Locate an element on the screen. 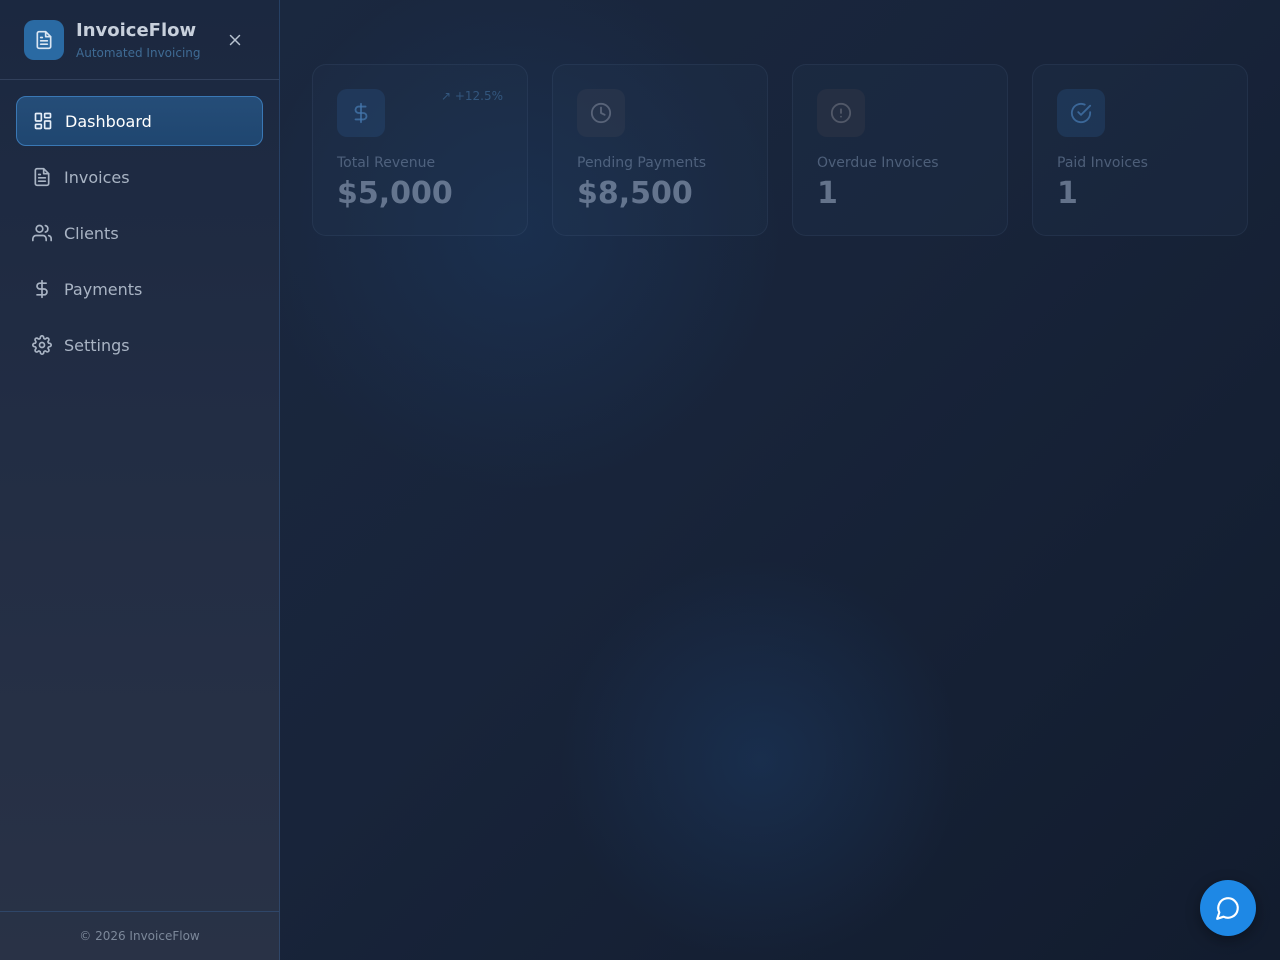  sidebar-header: InvoiceFlow Automated Invoicing is located at coordinates (139, 40).